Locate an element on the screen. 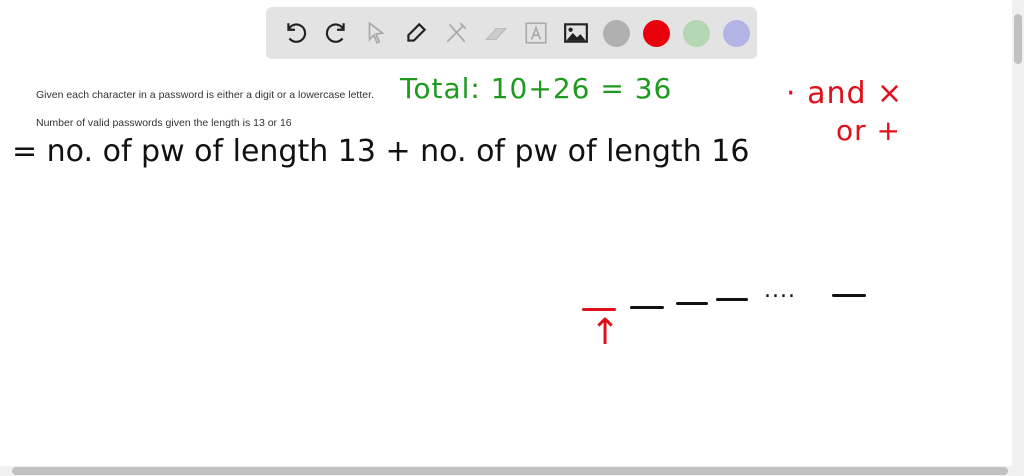  undo-icon is located at coordinates (297, 33).